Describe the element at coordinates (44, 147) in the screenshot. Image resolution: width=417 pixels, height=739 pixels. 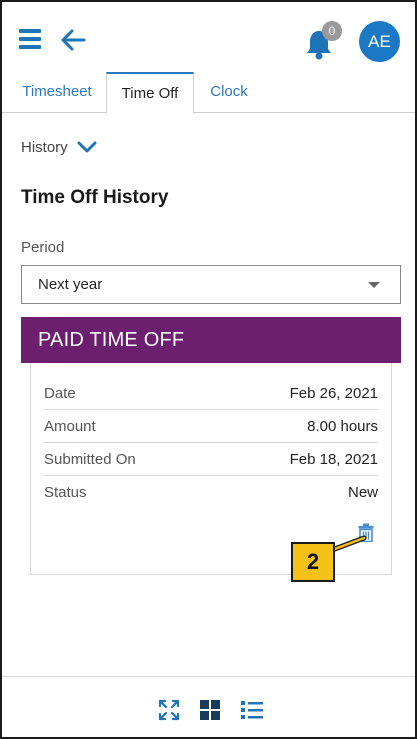
I see `history-label: History` at that location.